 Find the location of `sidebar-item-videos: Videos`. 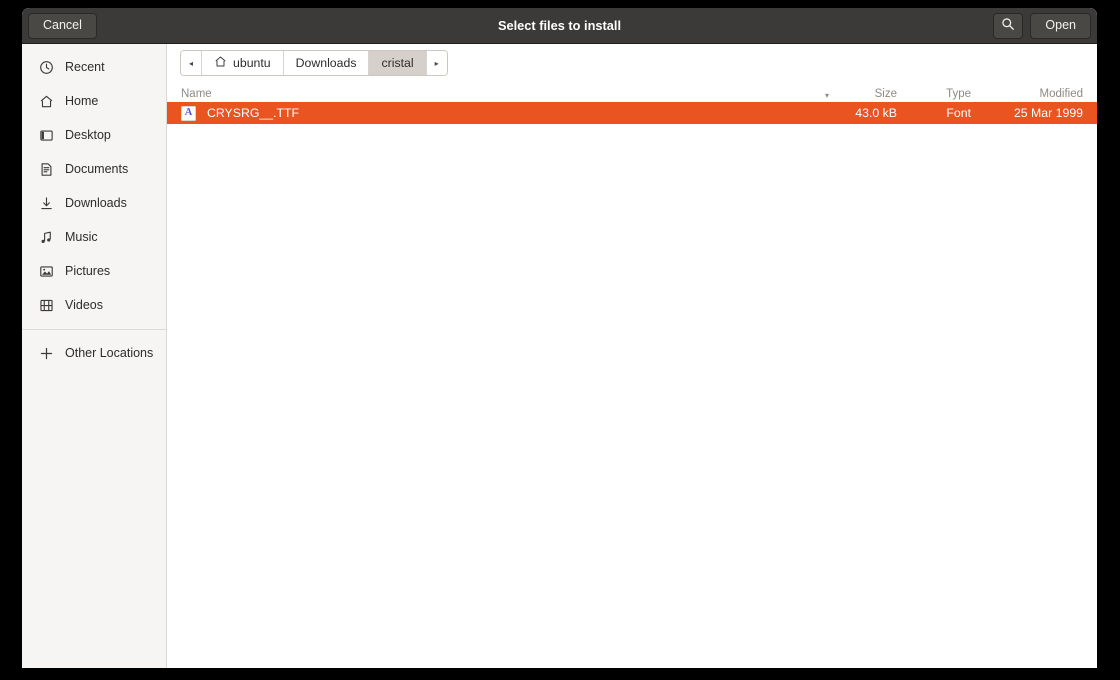

sidebar-item-videos: Videos is located at coordinates (94, 305).